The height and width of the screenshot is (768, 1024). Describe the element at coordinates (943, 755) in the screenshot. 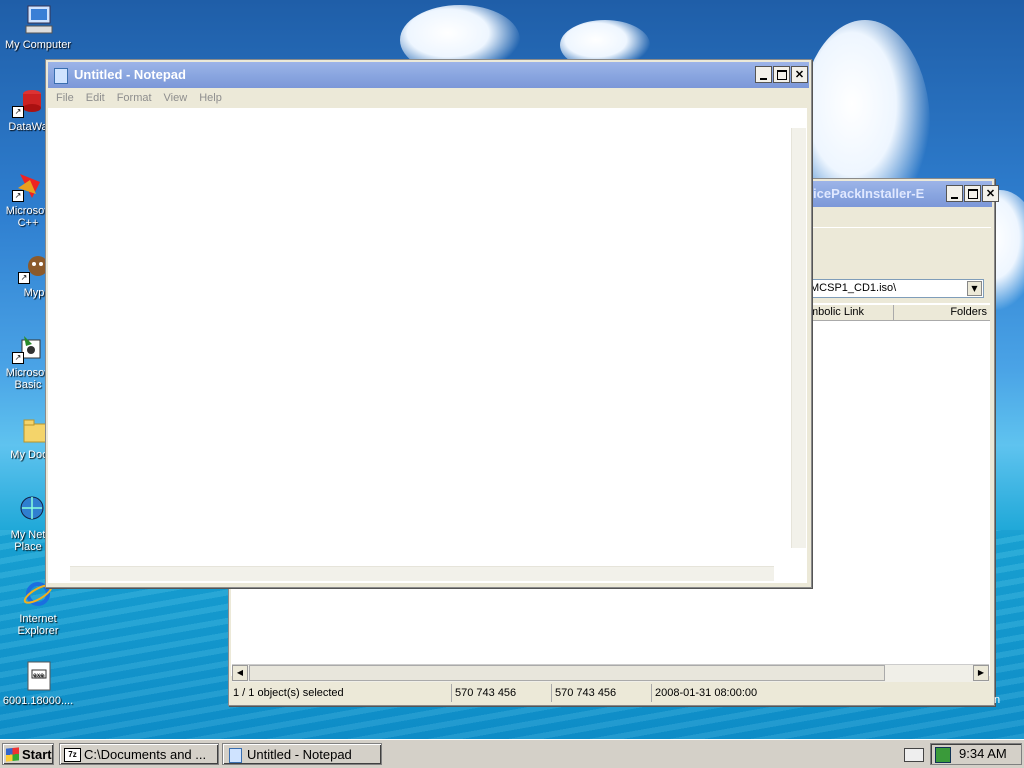

I see `network-icon` at that location.